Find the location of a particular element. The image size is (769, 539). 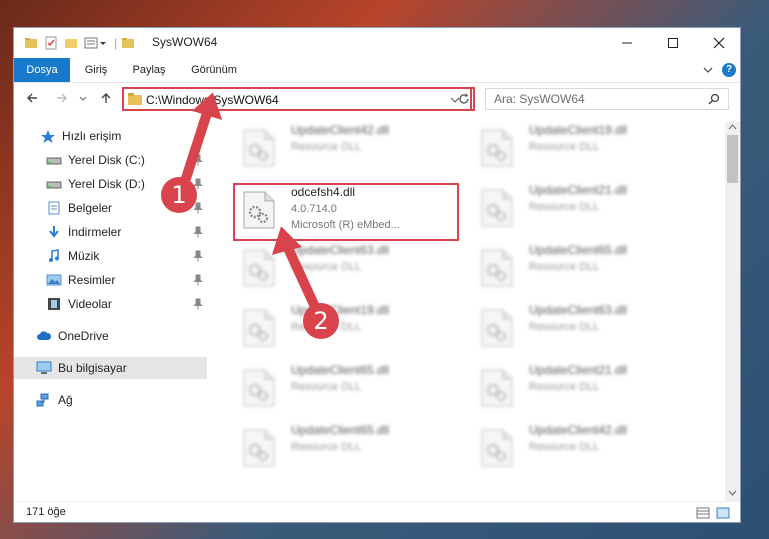

annotation-arrows is located at coordinates (251, 209).